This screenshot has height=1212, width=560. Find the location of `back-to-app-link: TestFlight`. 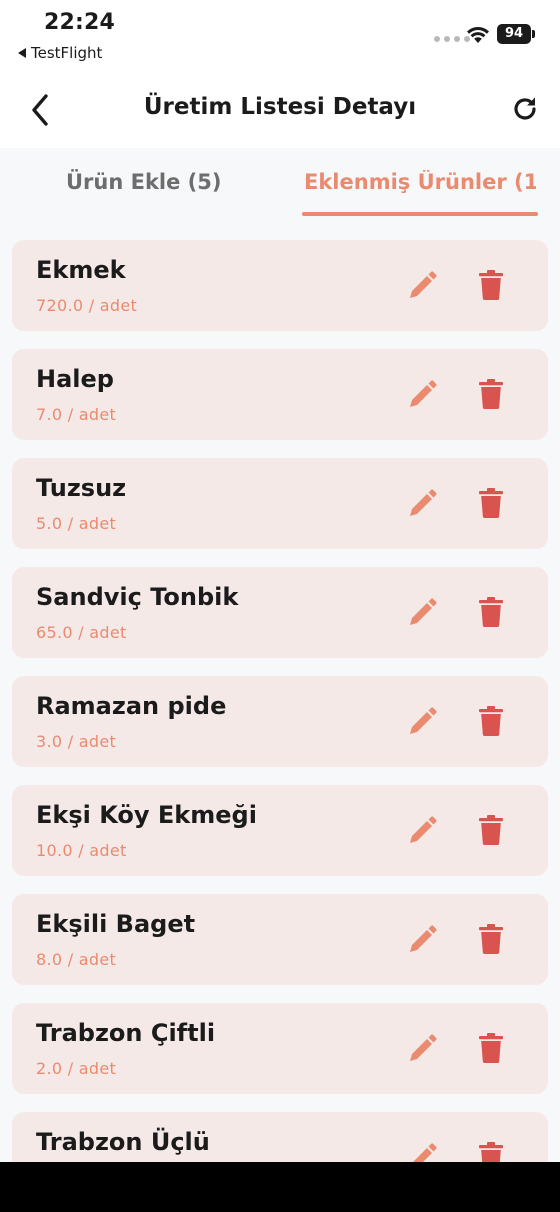

back-to-app-link: TestFlight is located at coordinates (60, 53).